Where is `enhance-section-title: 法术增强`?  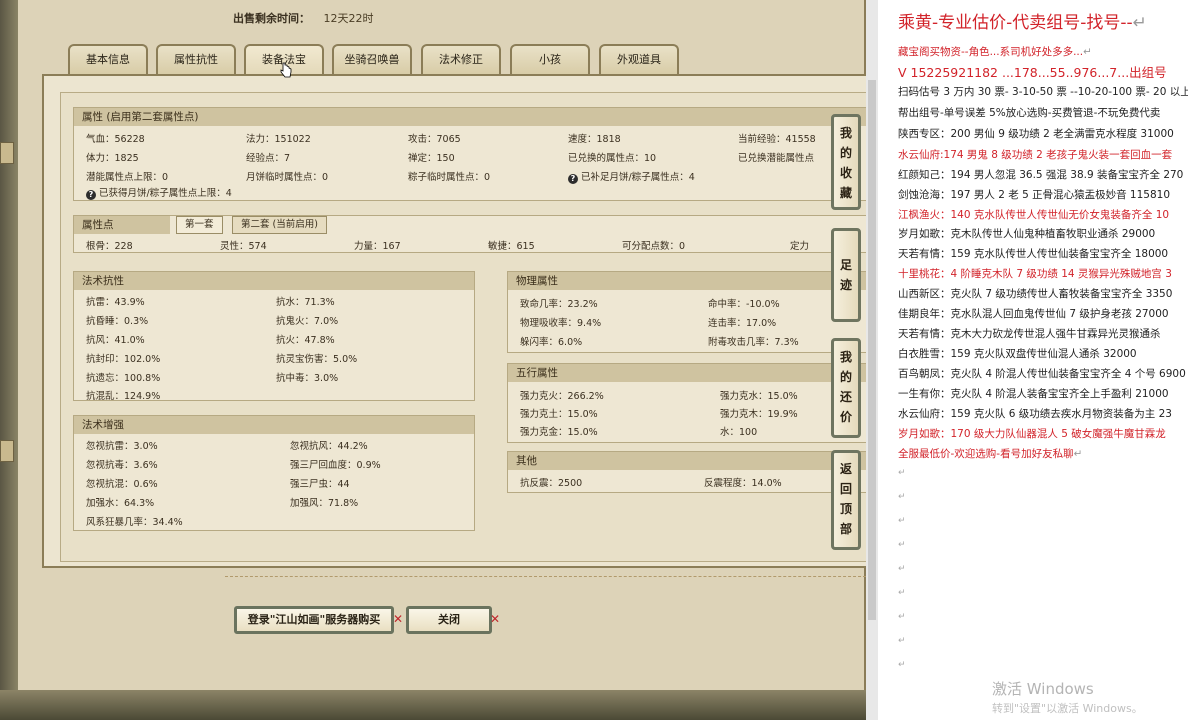 enhance-section-title: 法术增强 is located at coordinates (274, 425).